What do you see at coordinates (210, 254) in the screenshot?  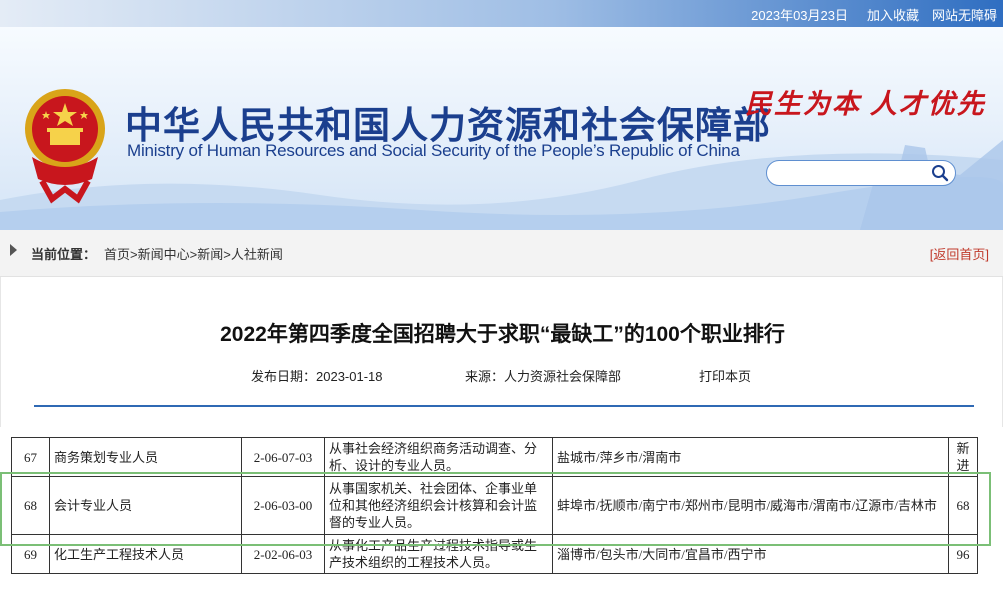 I see `breadcrumb-news: 新闻` at bounding box center [210, 254].